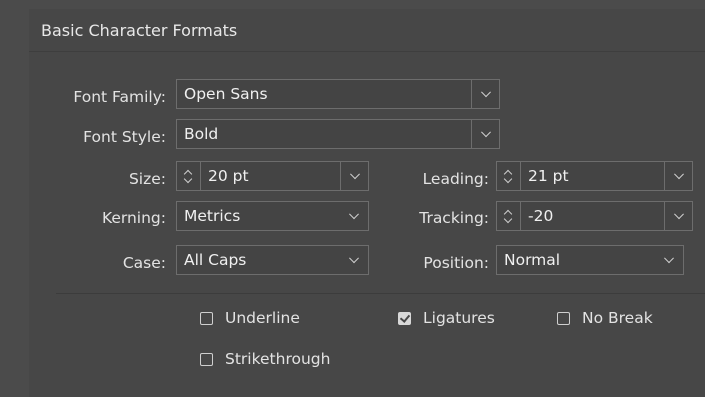 Image resolution: width=705 pixels, height=397 pixels. I want to click on size-value: 20 pt, so click(228, 176).